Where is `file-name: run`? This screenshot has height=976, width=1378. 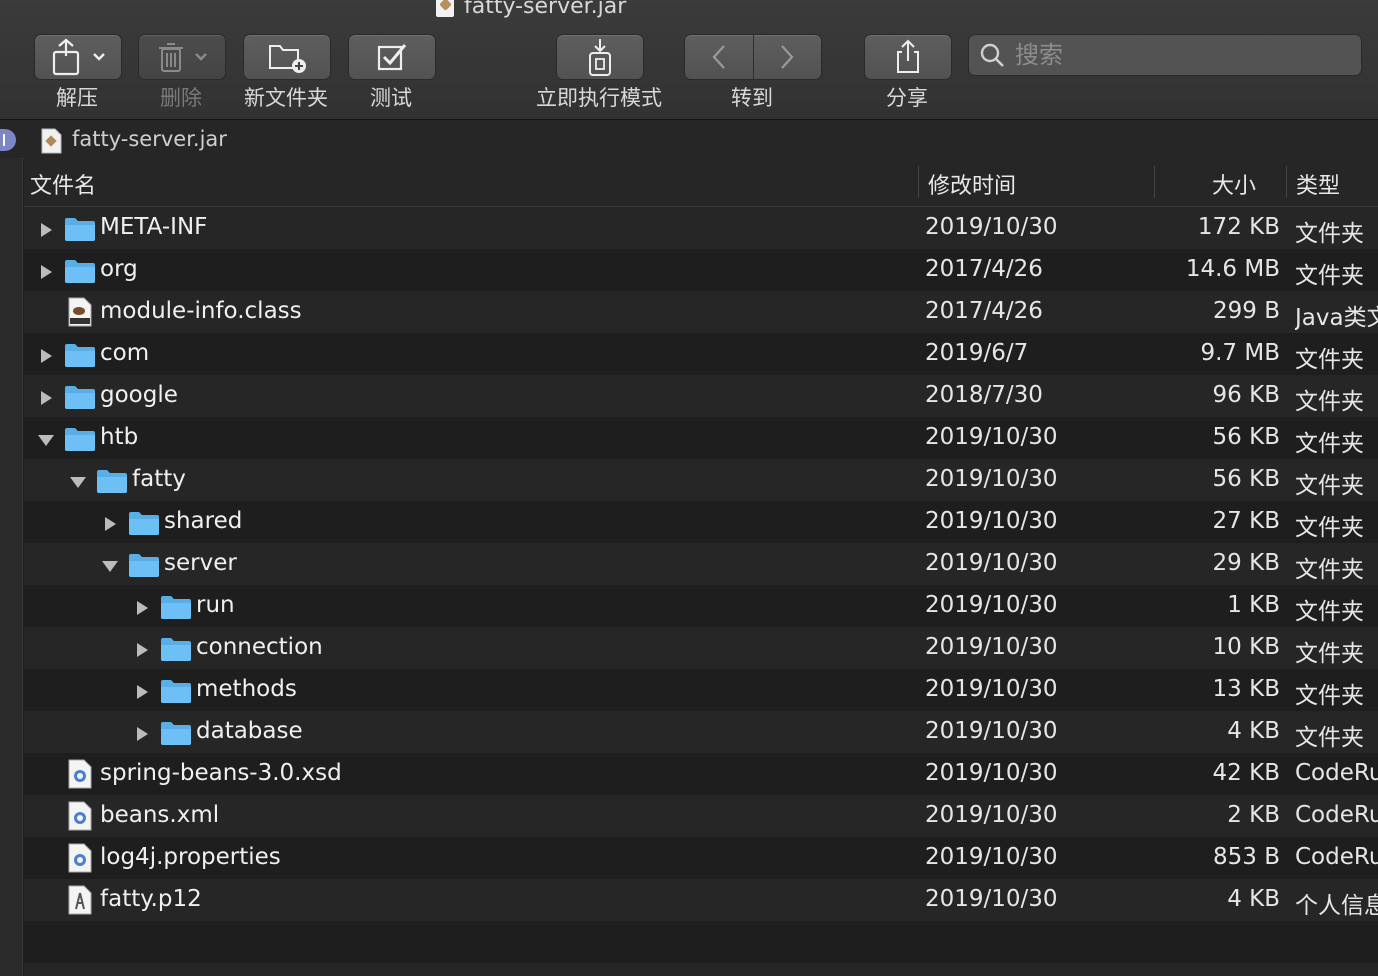
file-name: run is located at coordinates (215, 605).